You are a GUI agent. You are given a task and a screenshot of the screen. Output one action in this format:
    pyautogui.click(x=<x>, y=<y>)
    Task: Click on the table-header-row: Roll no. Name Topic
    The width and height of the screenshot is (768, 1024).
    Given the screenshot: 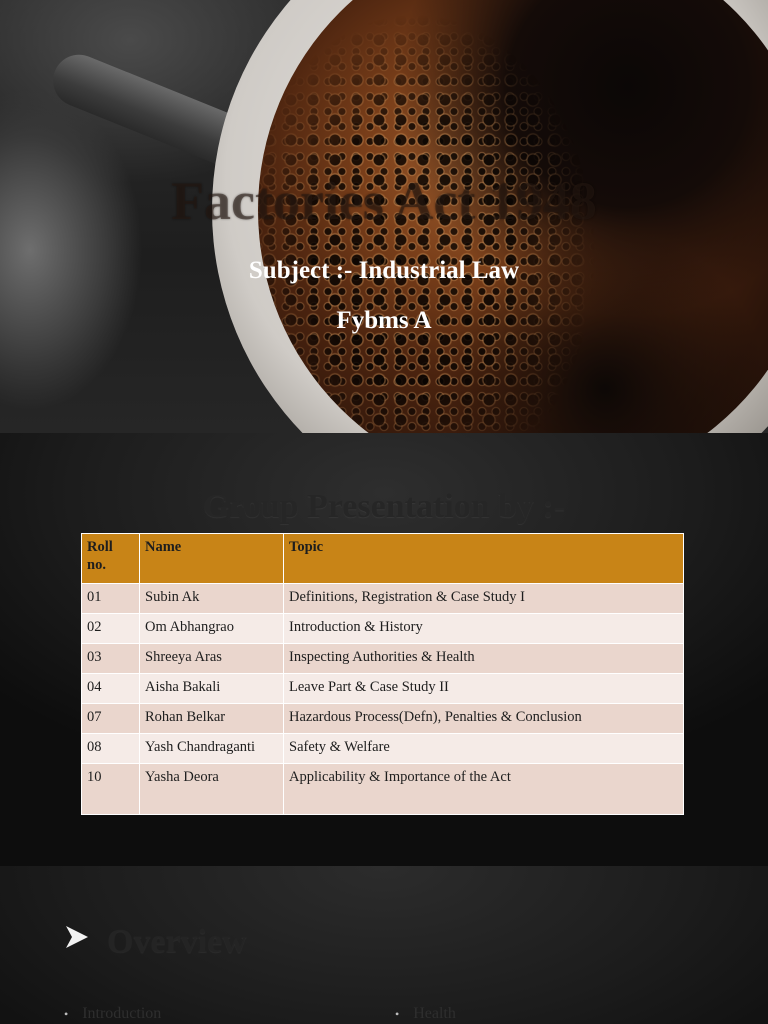 What is the action you would take?
    pyautogui.click(x=382, y=558)
    